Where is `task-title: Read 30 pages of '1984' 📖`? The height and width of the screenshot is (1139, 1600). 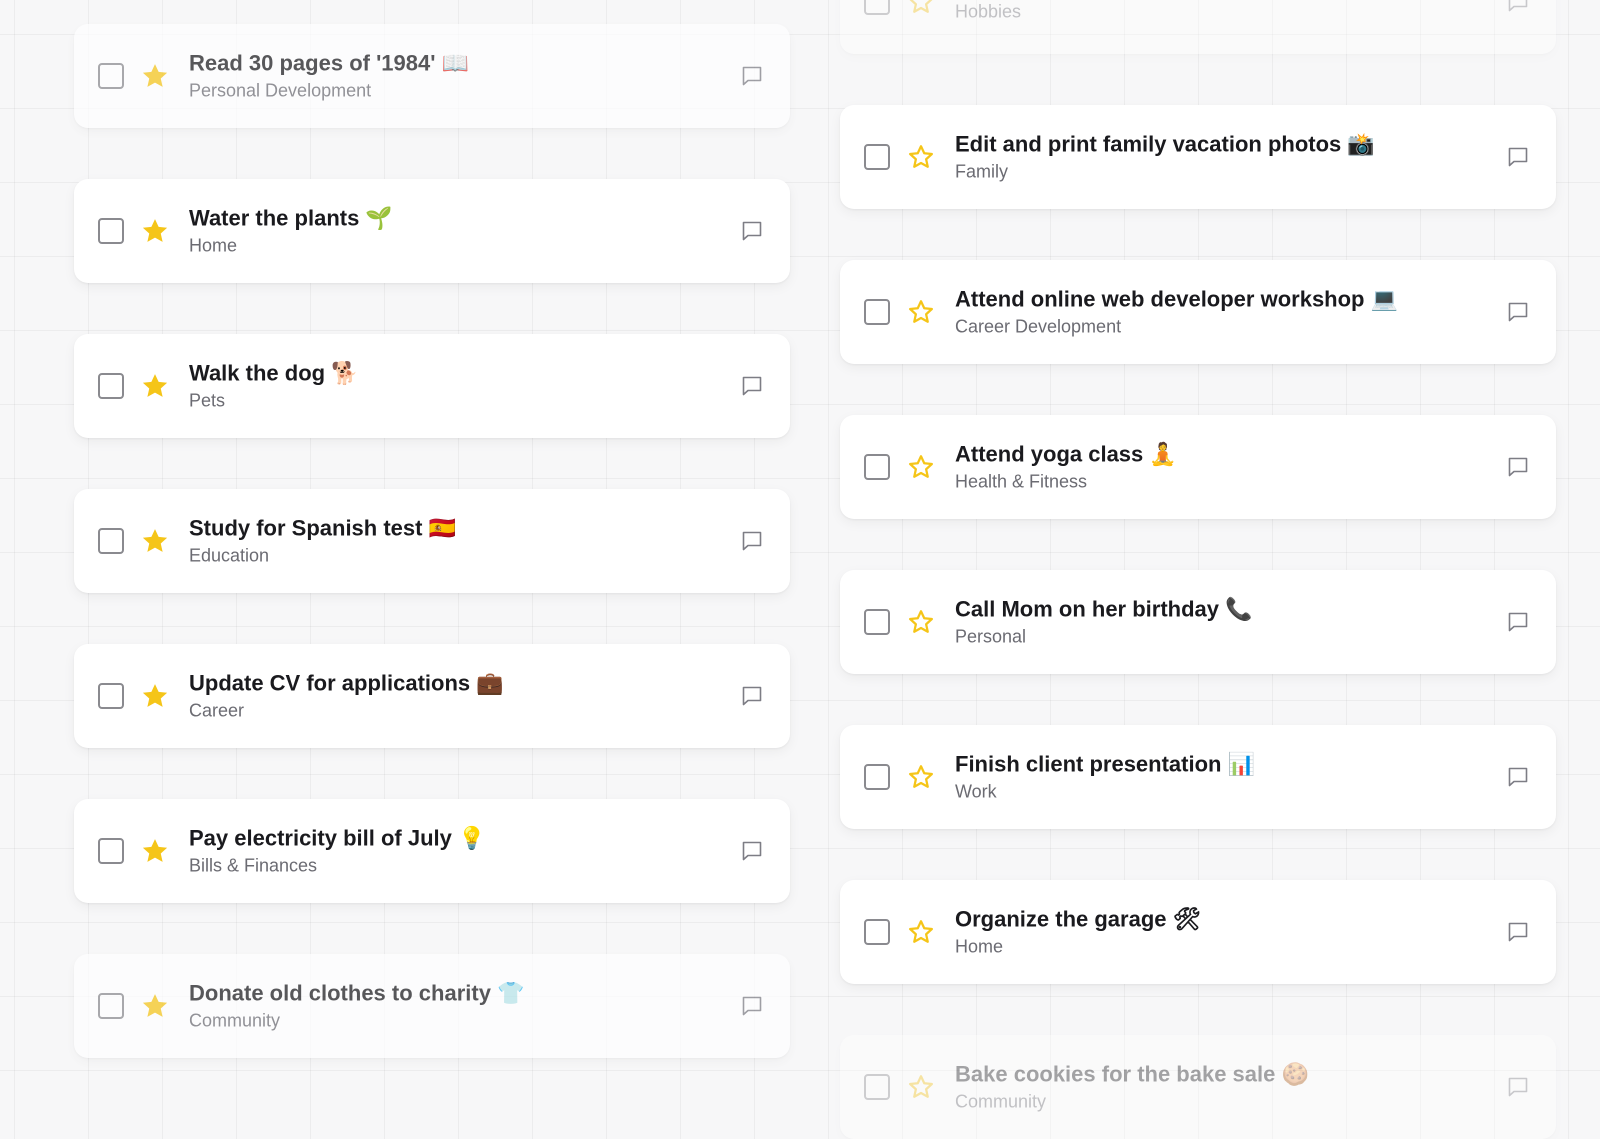
task-title: Read 30 pages of '1984' 📖 is located at coordinates (329, 63).